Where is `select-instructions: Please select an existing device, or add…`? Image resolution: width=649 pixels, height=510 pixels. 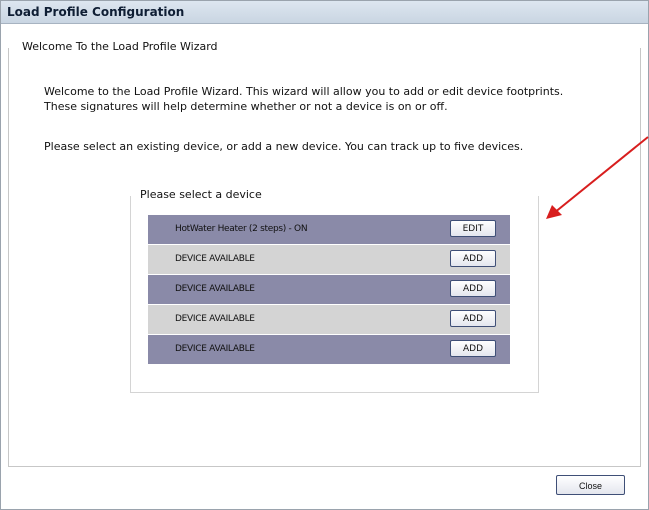 select-instructions: Please select an existing device, or add… is located at coordinates (284, 146).